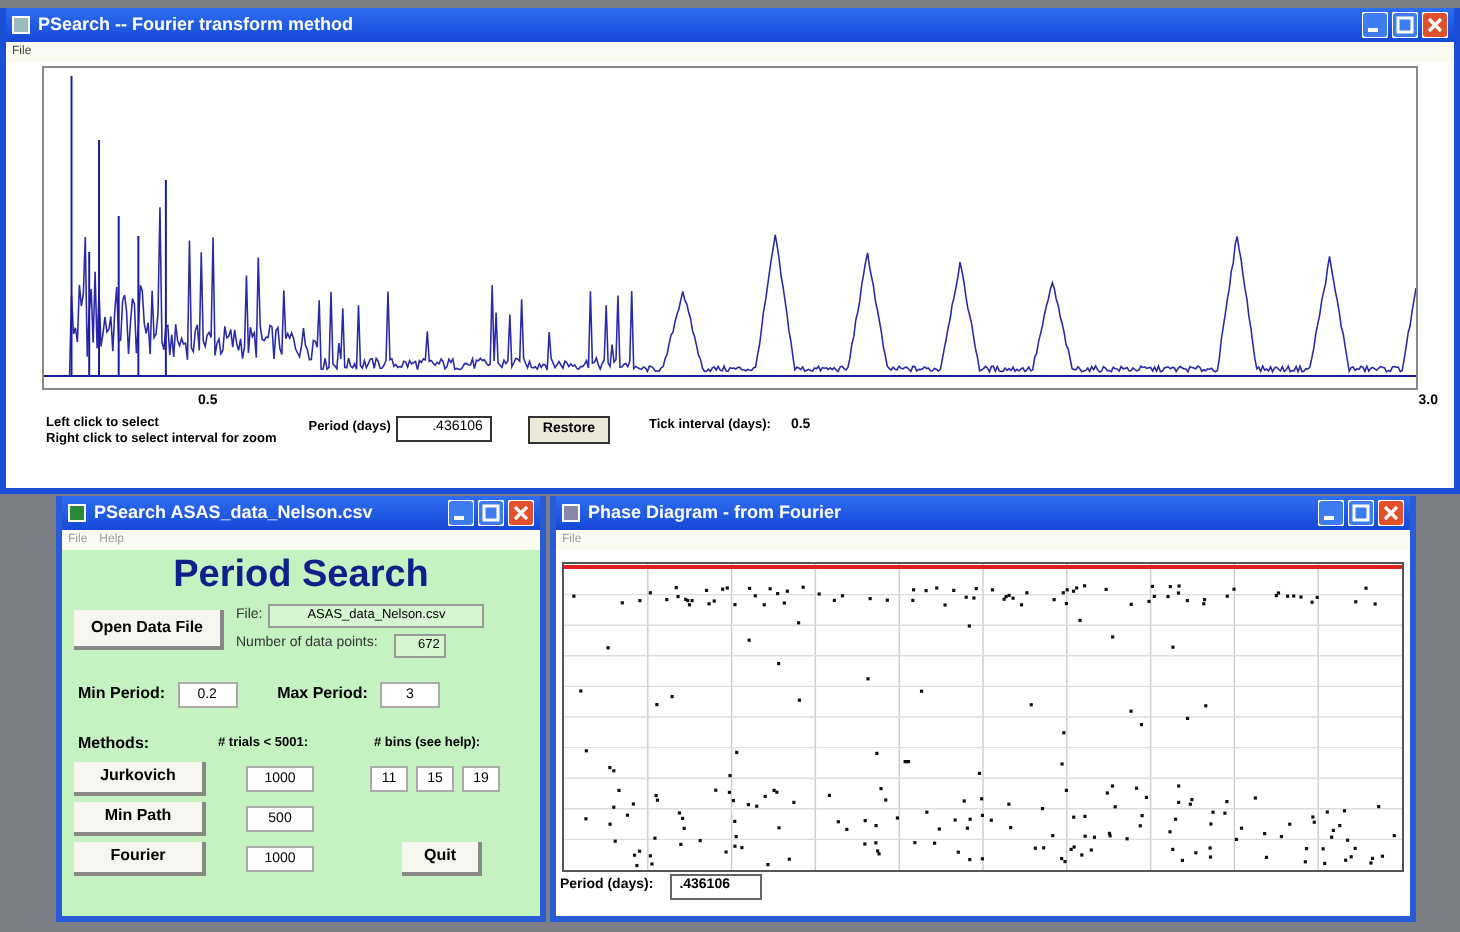  What do you see at coordinates (196, 24) in the screenshot?
I see `window-title: PSearch -- Fourier transform method` at bounding box center [196, 24].